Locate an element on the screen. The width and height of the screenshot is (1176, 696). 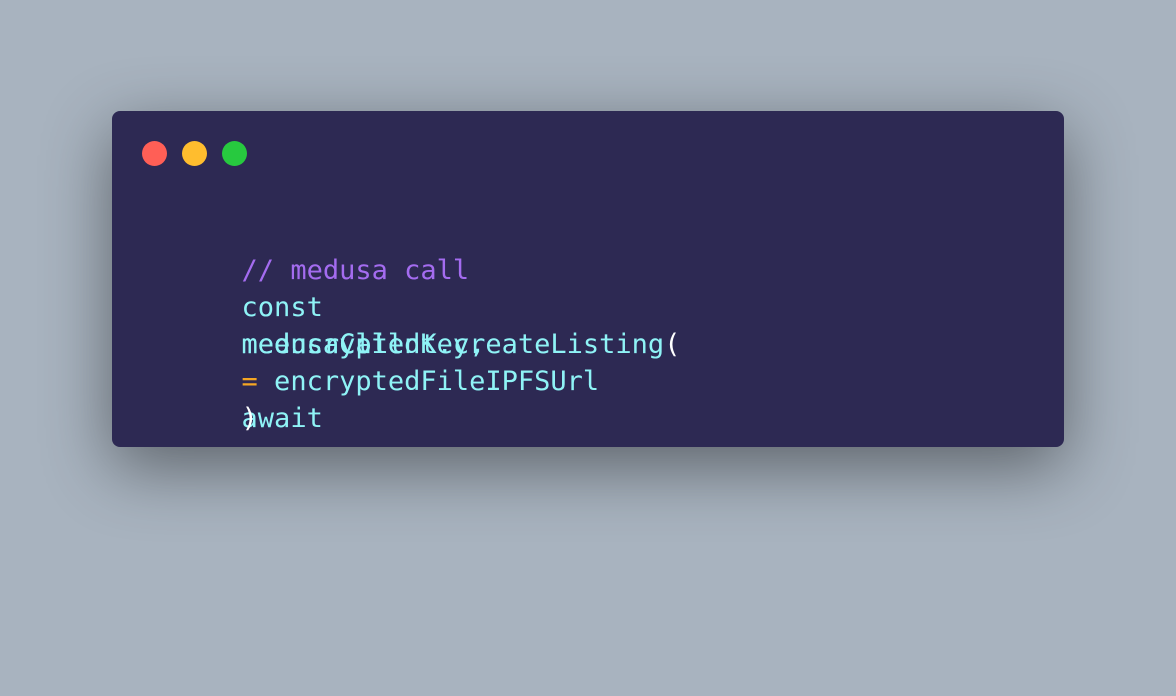
close-icon is located at coordinates (154, 153).